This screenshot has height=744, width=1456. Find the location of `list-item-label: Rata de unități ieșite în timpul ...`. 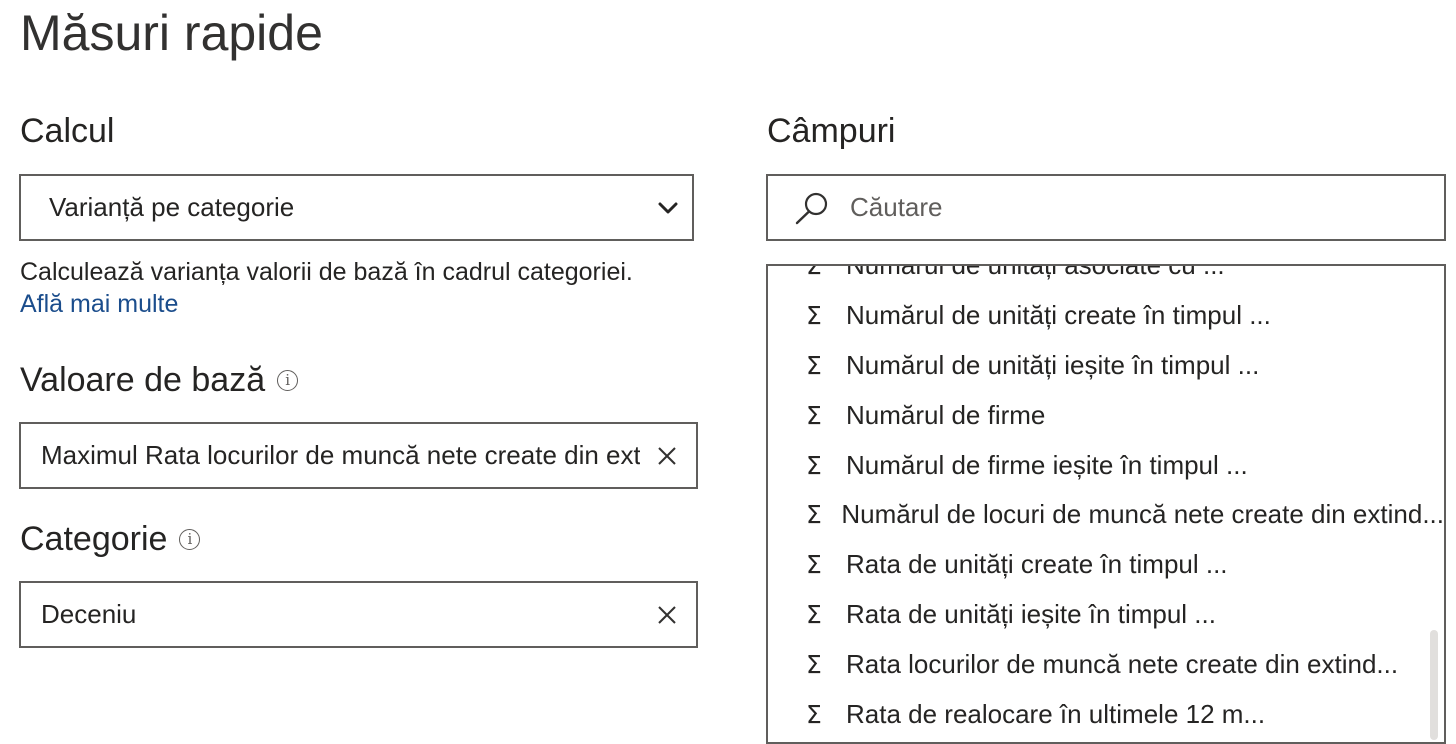

list-item-label: Rata de unități ieșite în timpul ... is located at coordinates (1031, 613).